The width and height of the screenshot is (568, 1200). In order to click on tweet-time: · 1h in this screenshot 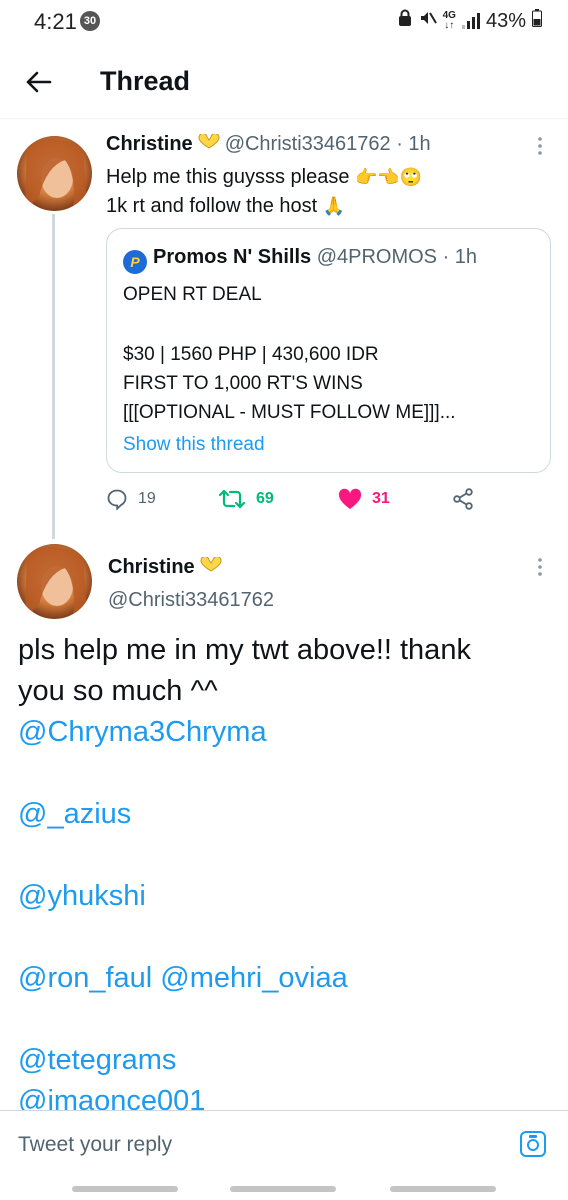, I will do `click(413, 144)`.